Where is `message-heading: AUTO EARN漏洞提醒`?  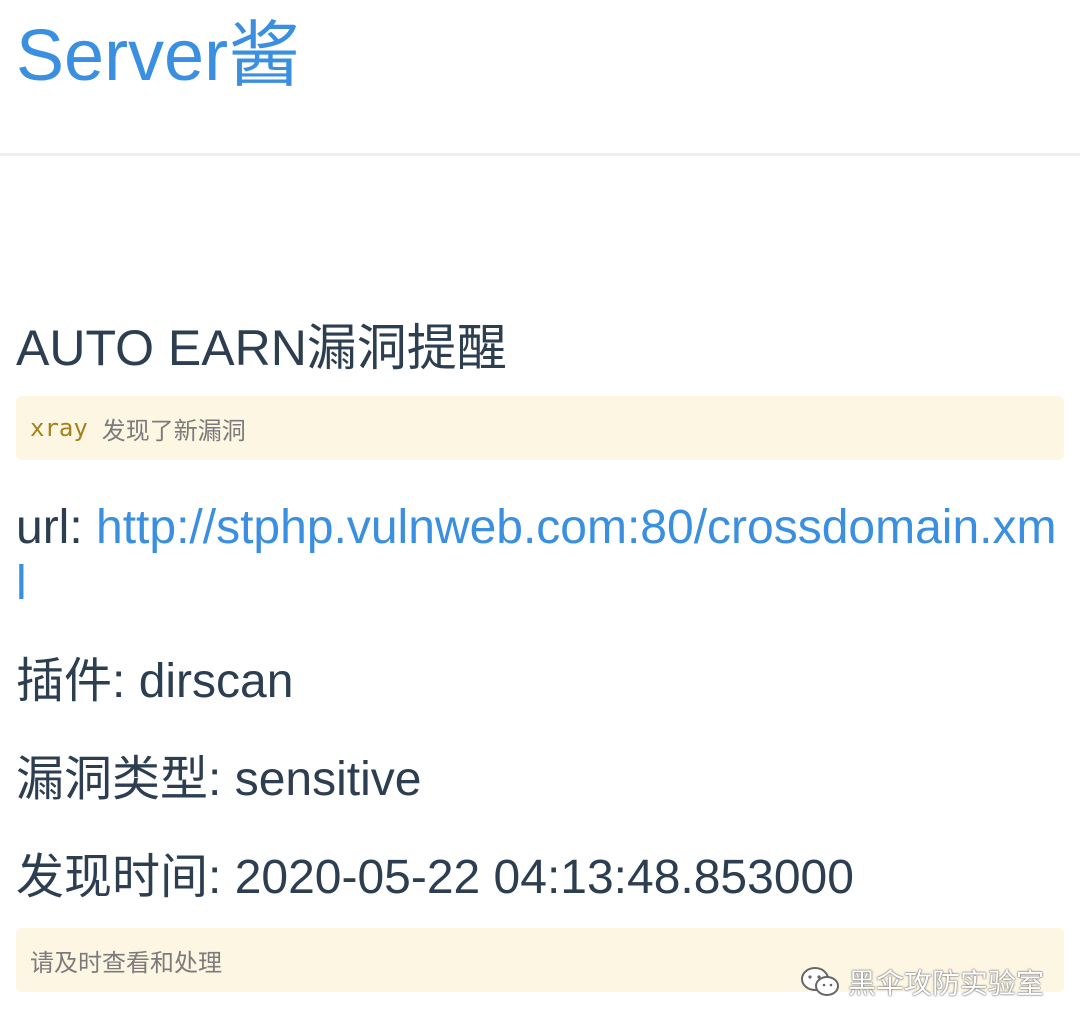 message-heading: AUTO EARN漏洞提醒 is located at coordinates (261, 348).